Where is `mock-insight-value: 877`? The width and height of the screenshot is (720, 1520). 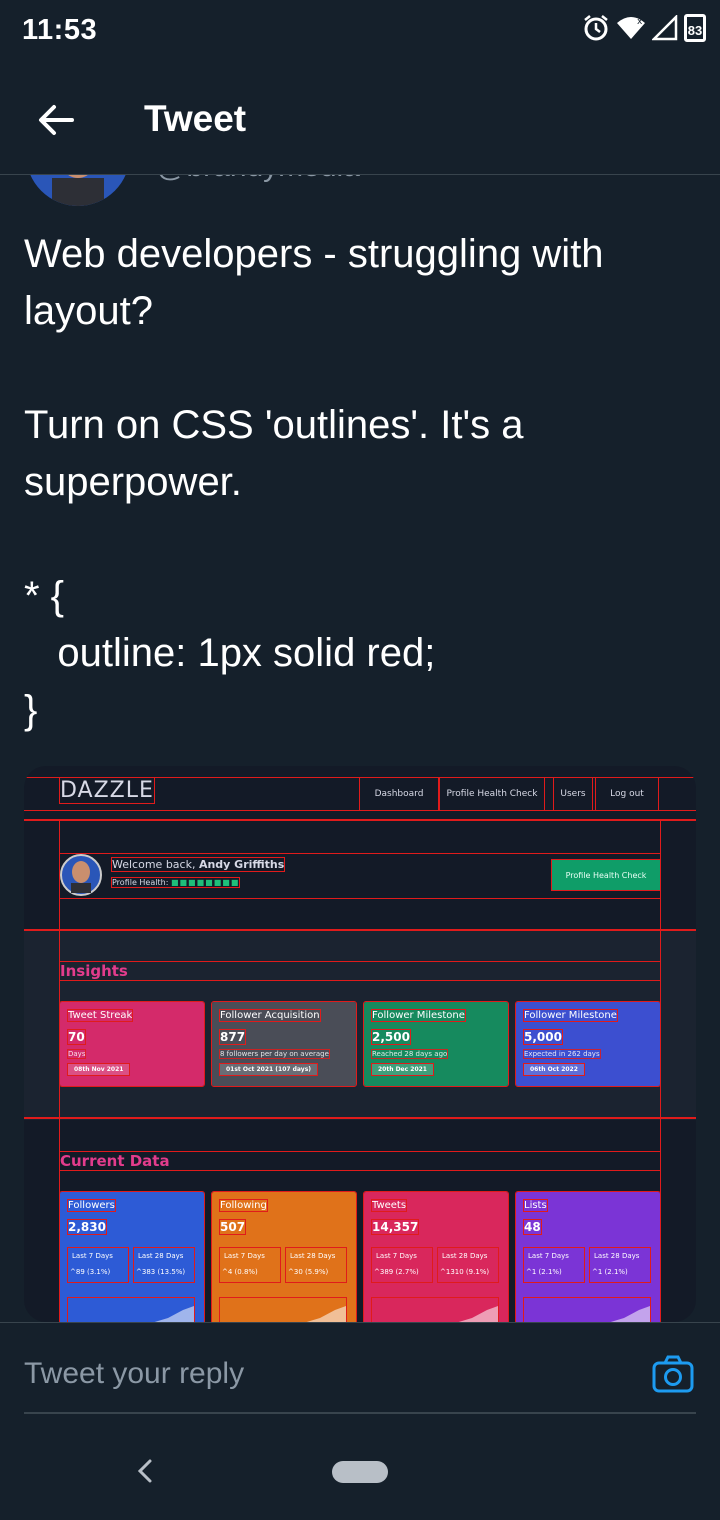
mock-insight-value: 877 is located at coordinates (232, 1037).